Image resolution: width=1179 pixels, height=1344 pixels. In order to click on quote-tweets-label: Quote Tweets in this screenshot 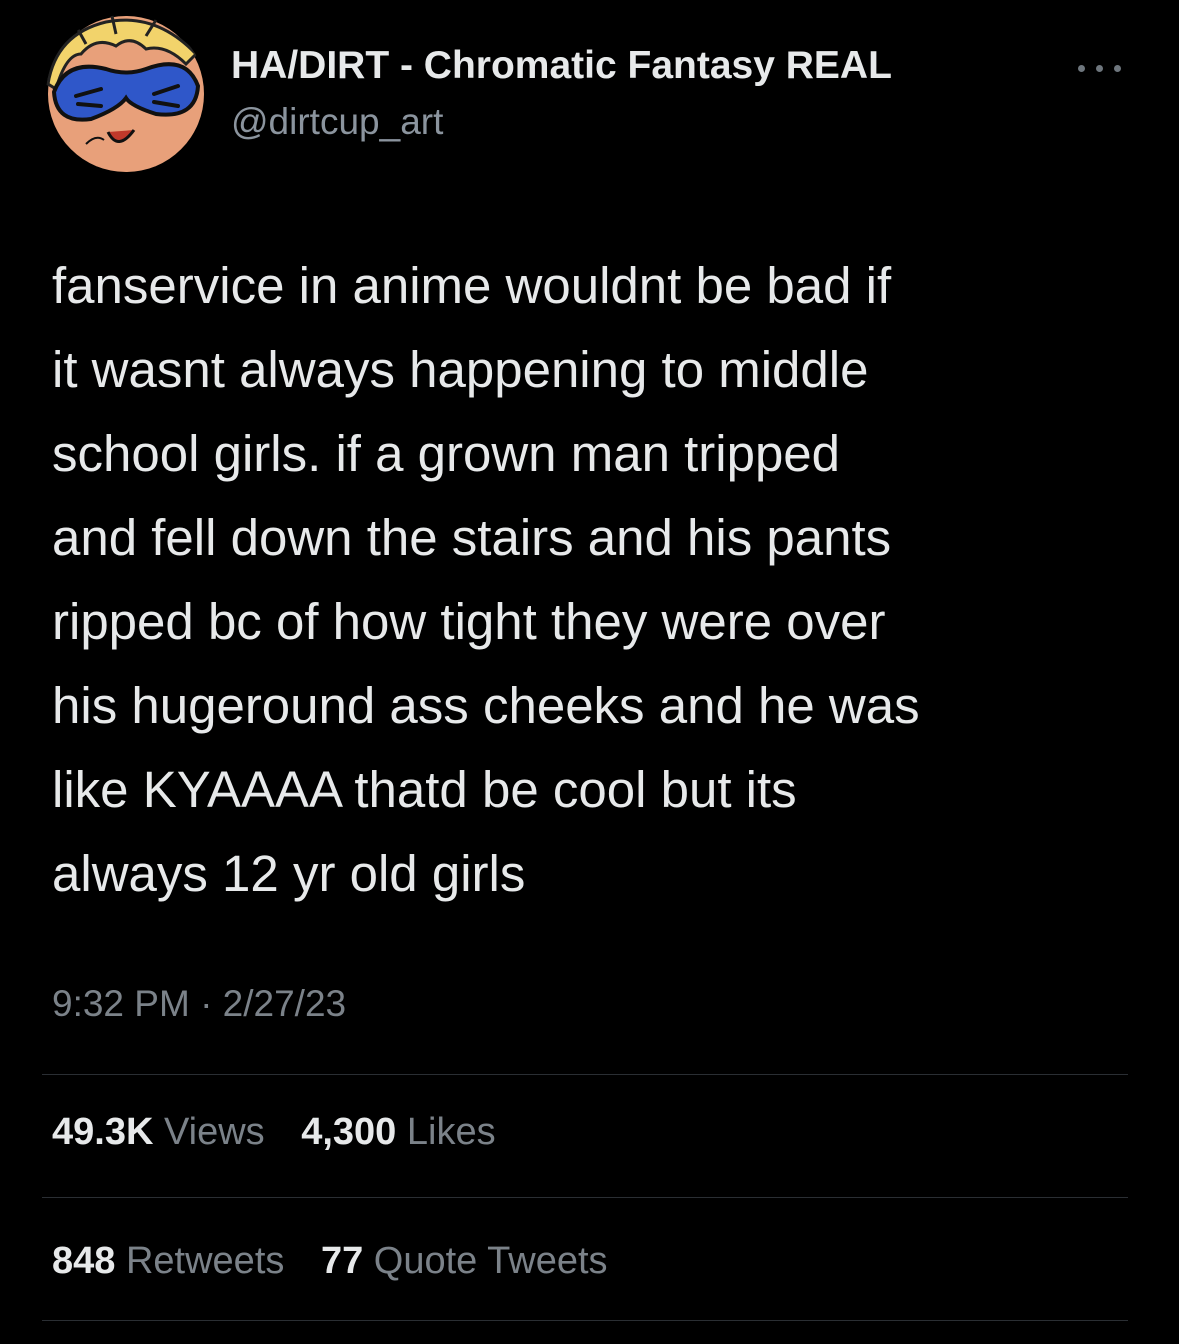, I will do `click(490, 1261)`.